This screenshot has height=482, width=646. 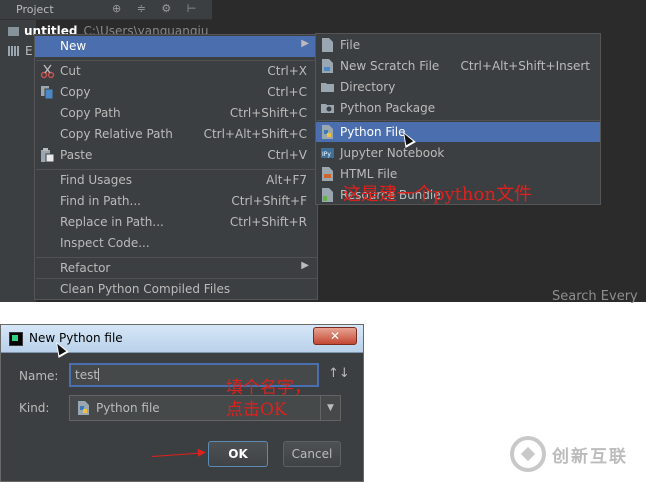 I want to click on menu-item-label: Copy Path, so click(x=90, y=113).